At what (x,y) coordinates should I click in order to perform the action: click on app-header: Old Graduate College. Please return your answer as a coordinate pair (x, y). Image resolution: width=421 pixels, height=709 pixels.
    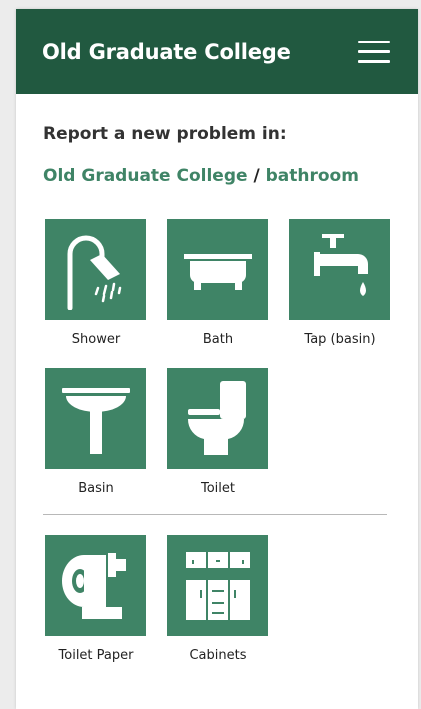
    Looking at the image, I should click on (217, 51).